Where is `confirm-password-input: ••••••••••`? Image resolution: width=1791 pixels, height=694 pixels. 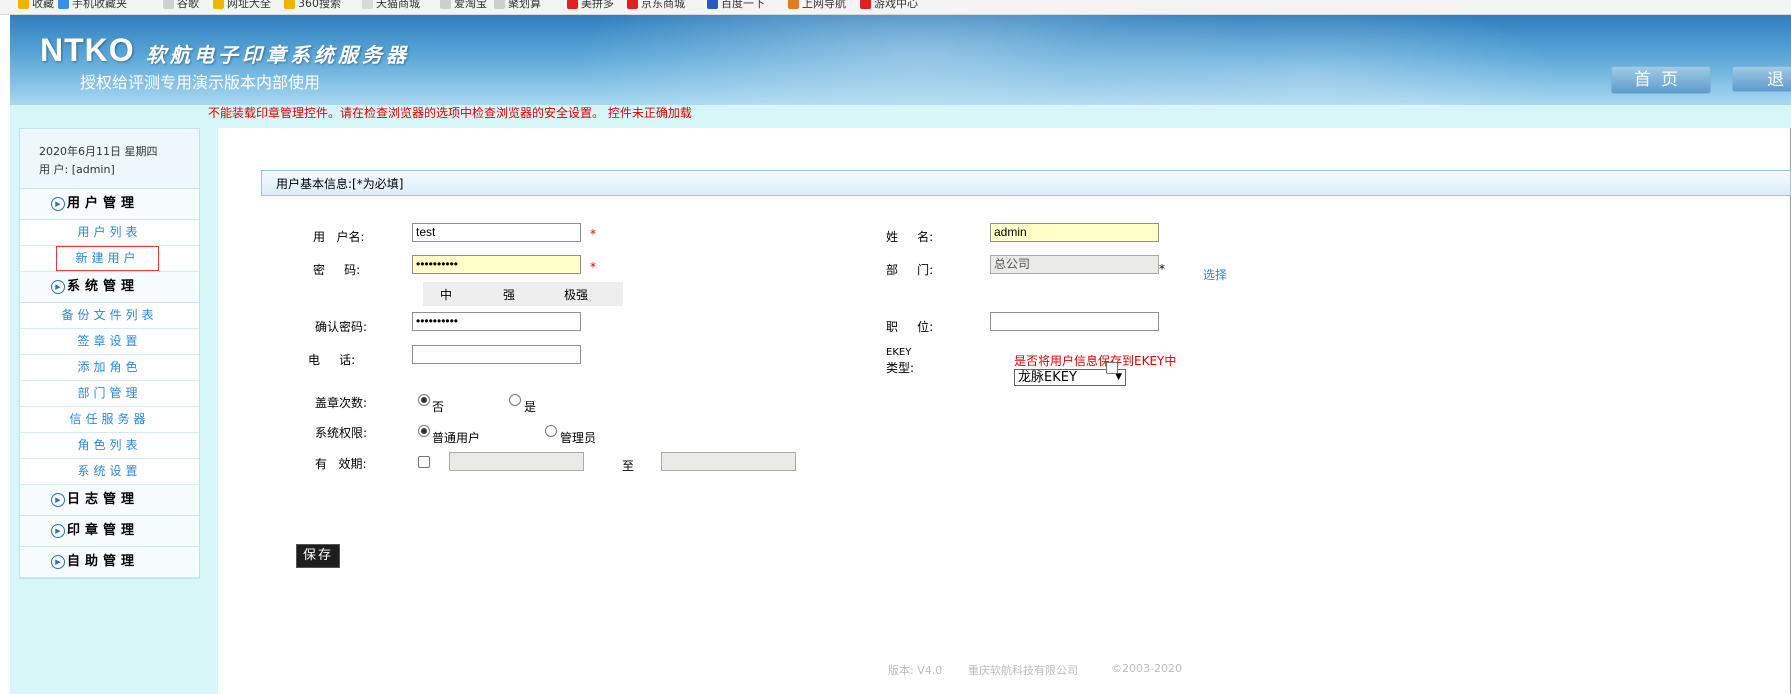 confirm-password-input: •••••••••• is located at coordinates (496, 321).